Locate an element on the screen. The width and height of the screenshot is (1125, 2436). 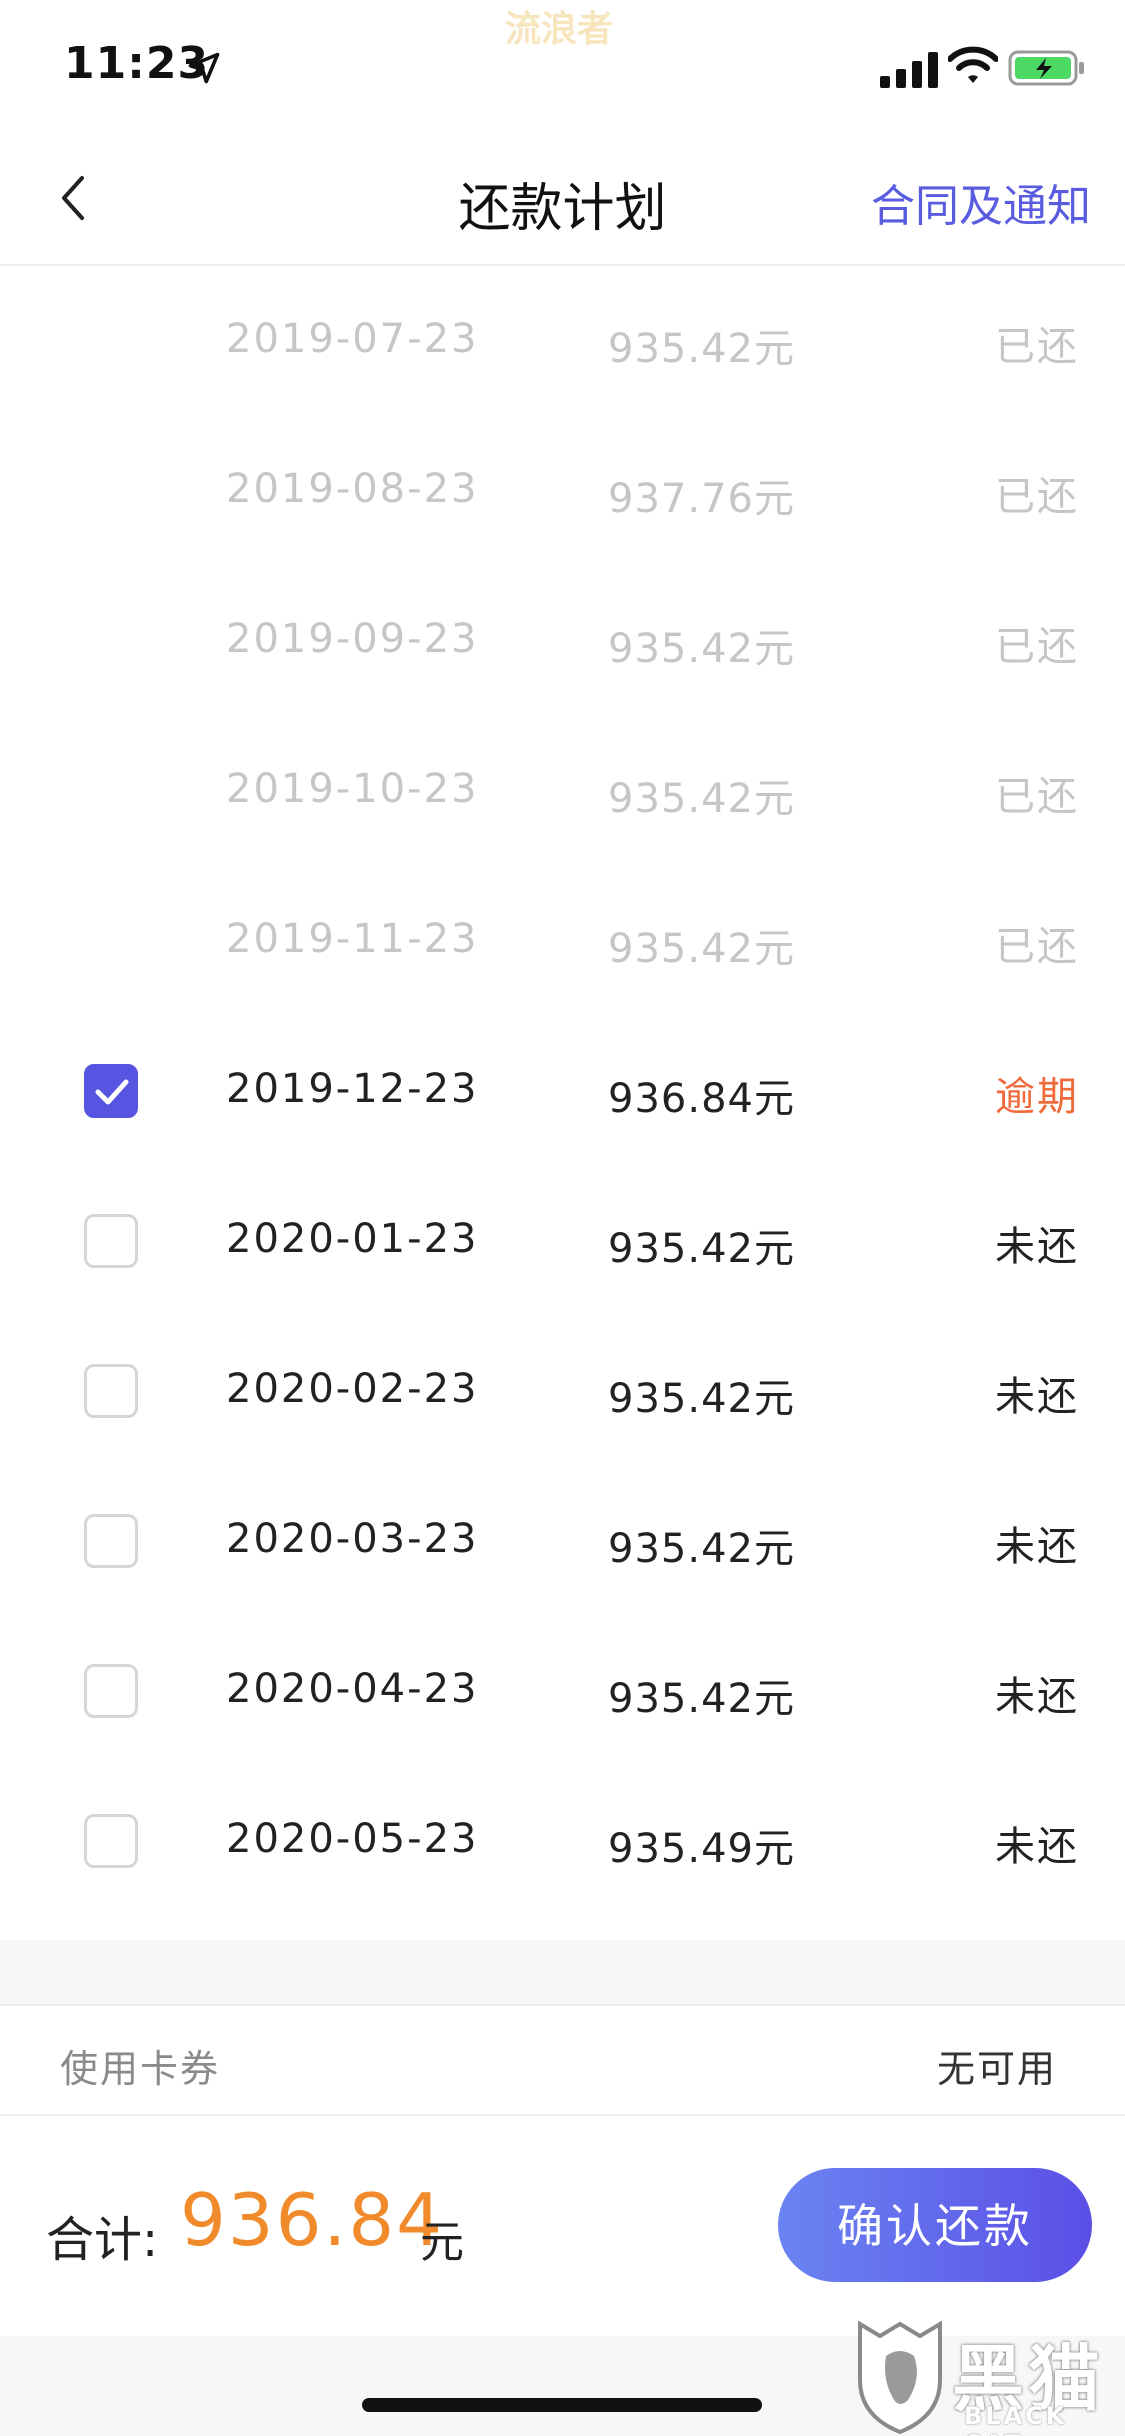
nav-bar: 还款计划 合同及通知 is located at coordinates (562, 199).